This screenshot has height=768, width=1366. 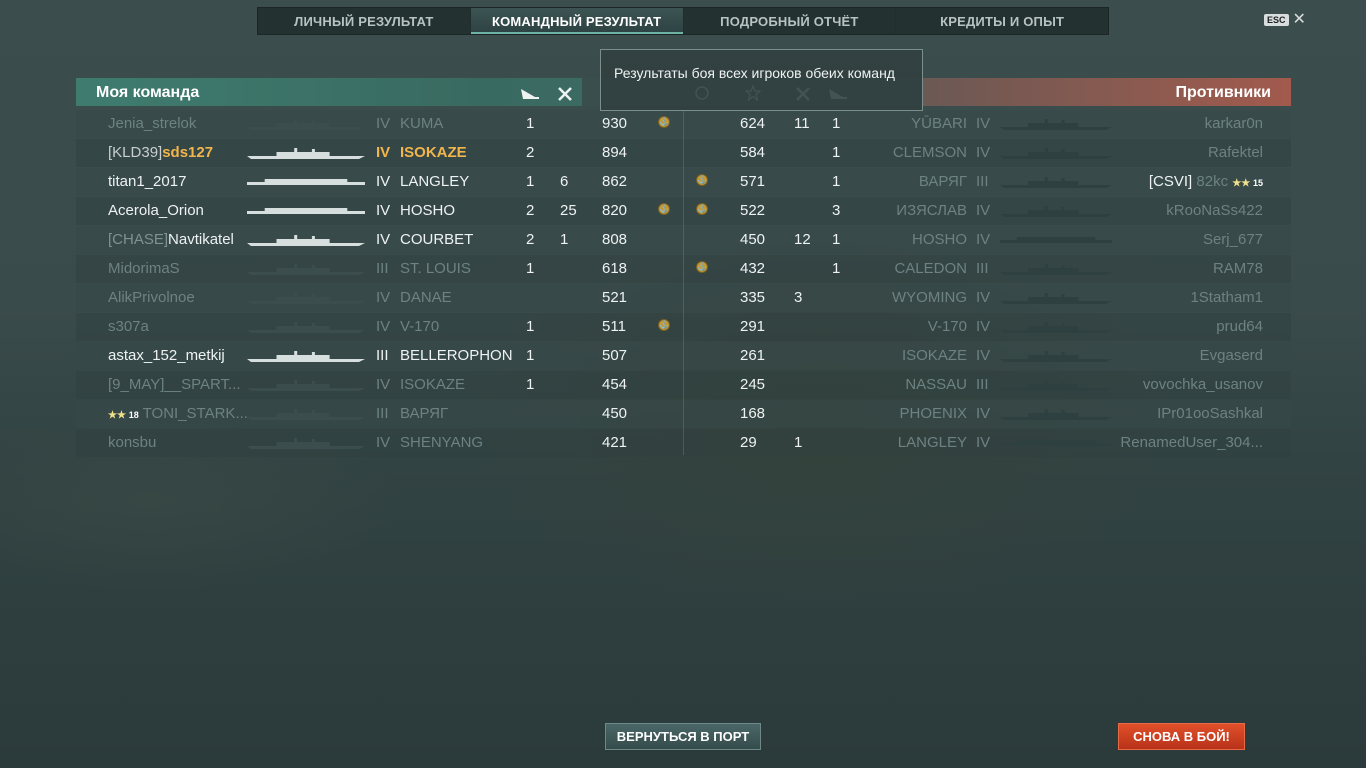 What do you see at coordinates (565, 94) in the screenshot?
I see `cross-icon` at bounding box center [565, 94].